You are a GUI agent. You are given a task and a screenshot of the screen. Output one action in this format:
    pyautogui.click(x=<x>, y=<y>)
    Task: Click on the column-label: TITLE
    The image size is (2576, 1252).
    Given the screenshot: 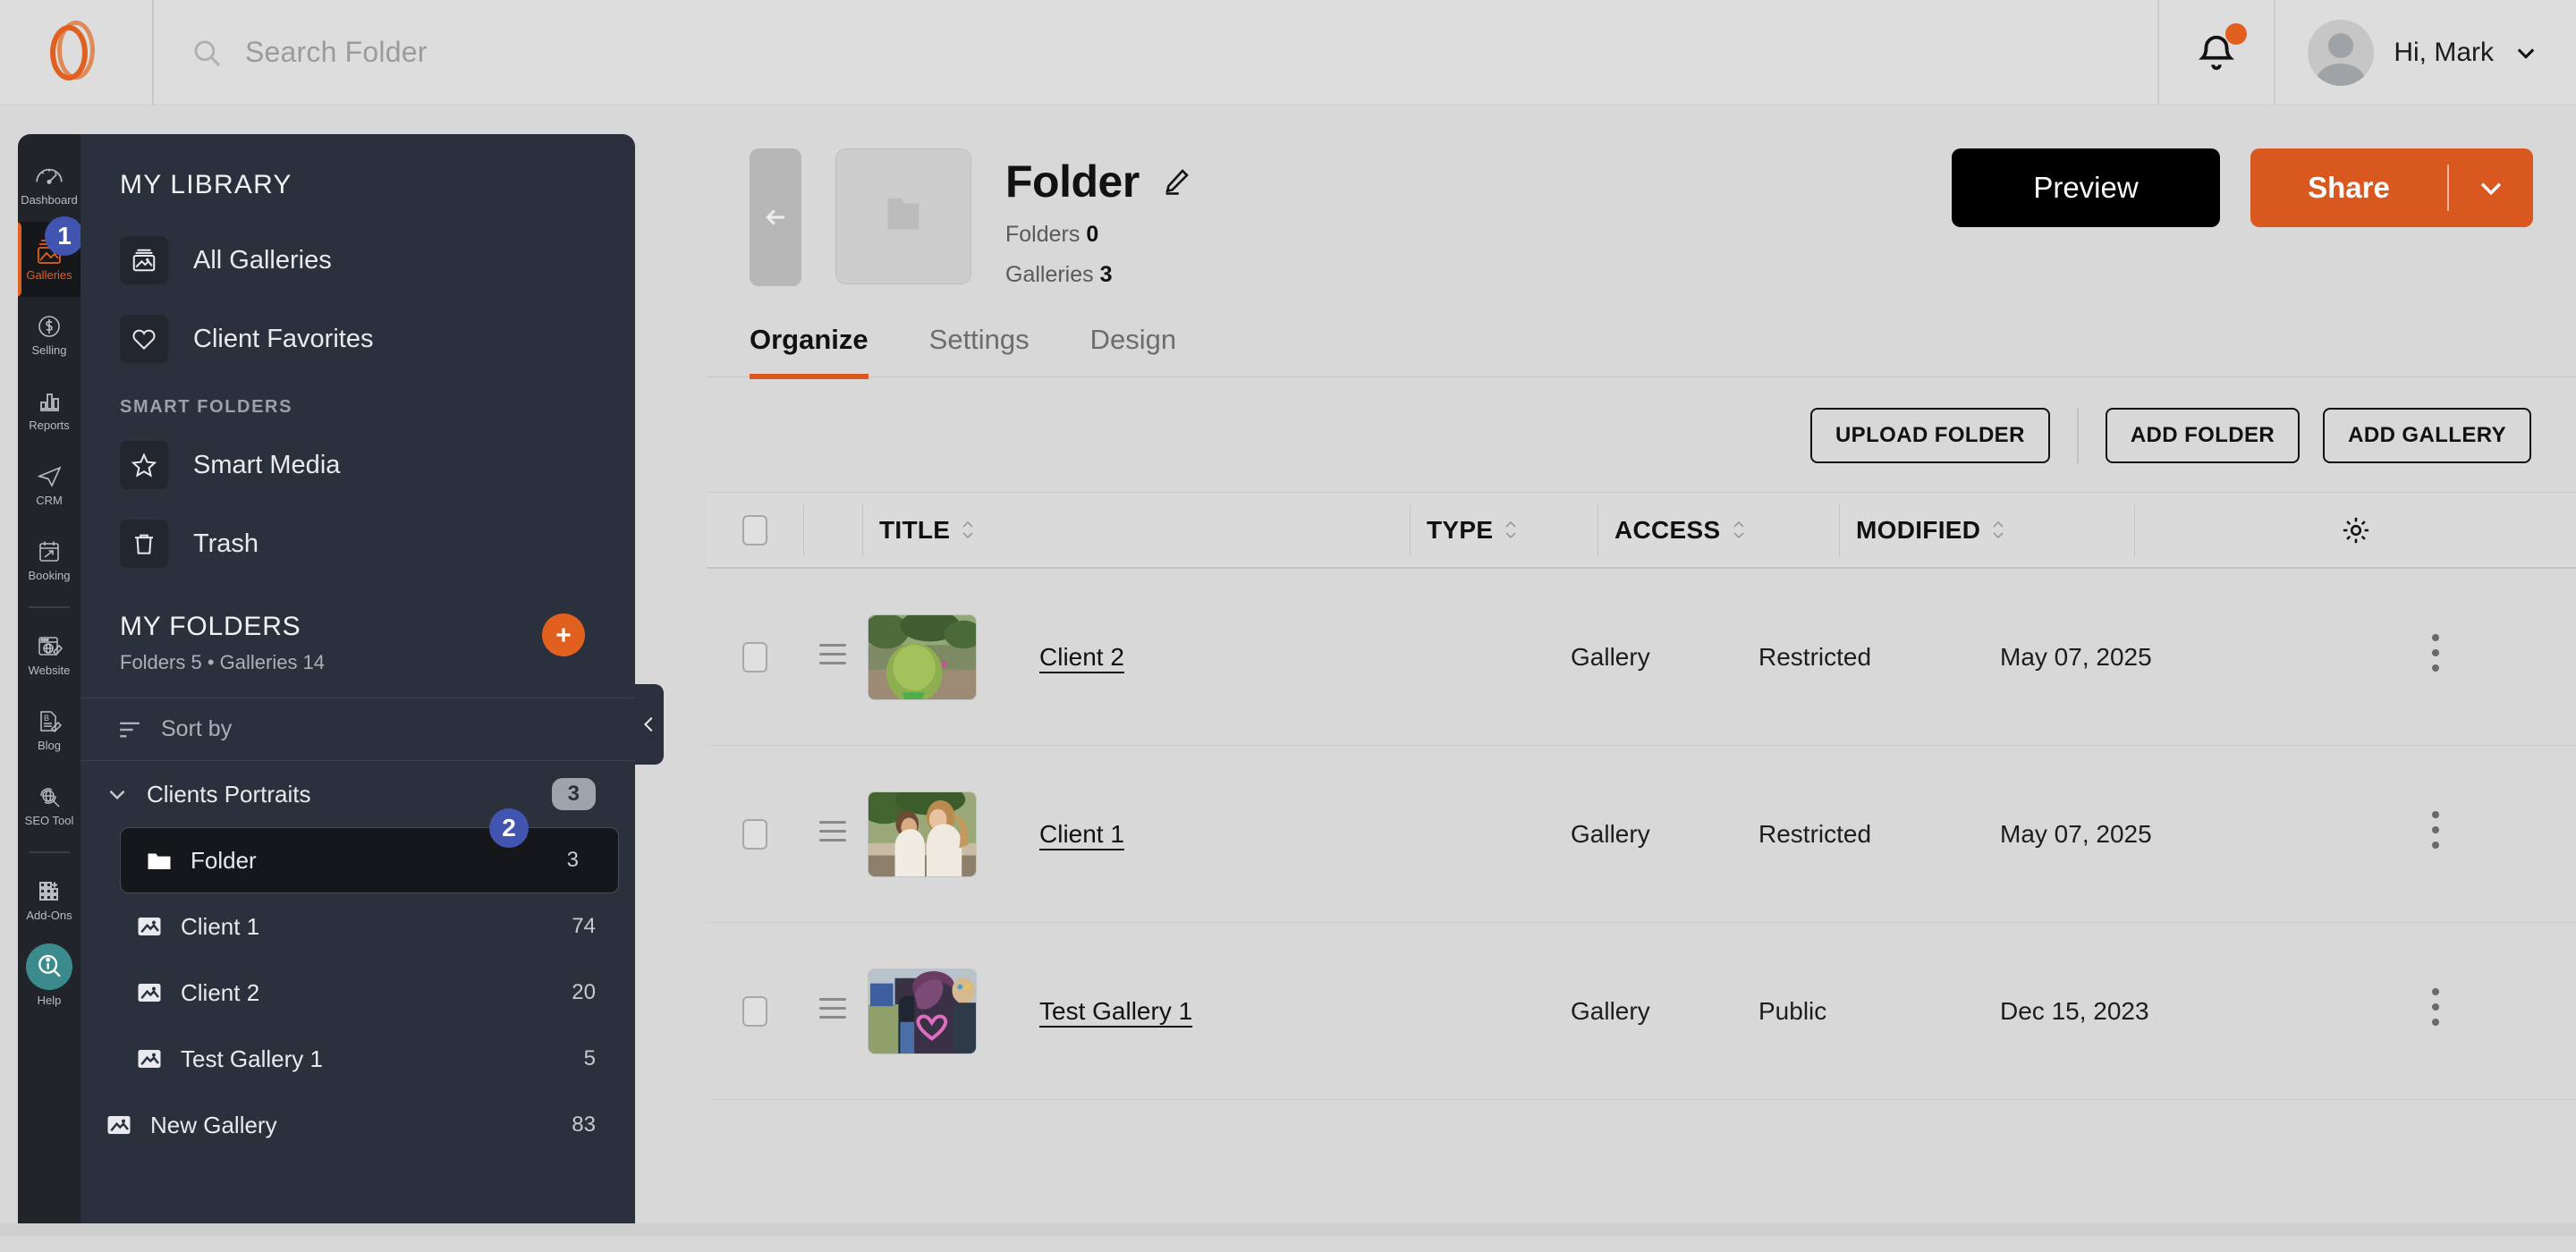 What is the action you would take?
    pyautogui.click(x=914, y=530)
    